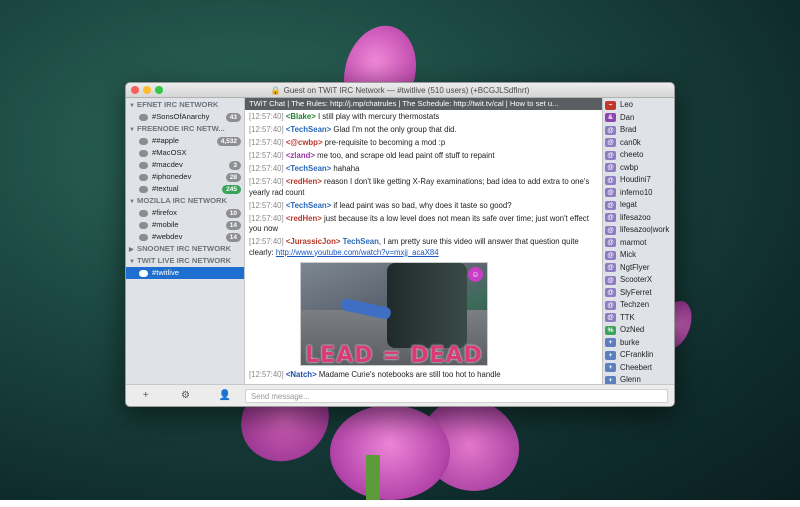 The image size is (800, 507). I want to click on user-name: Mick, so click(628, 254).